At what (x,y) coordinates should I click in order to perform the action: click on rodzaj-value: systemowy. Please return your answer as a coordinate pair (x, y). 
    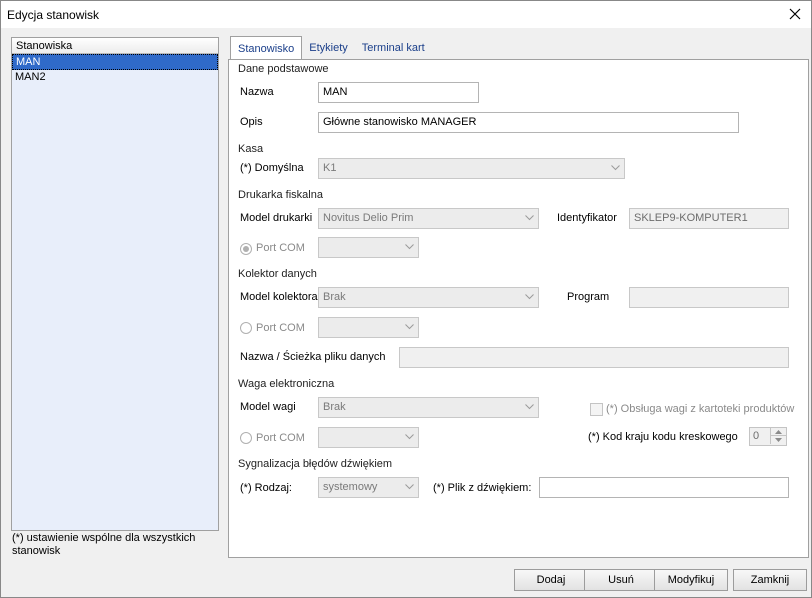
    Looking at the image, I should click on (350, 487).